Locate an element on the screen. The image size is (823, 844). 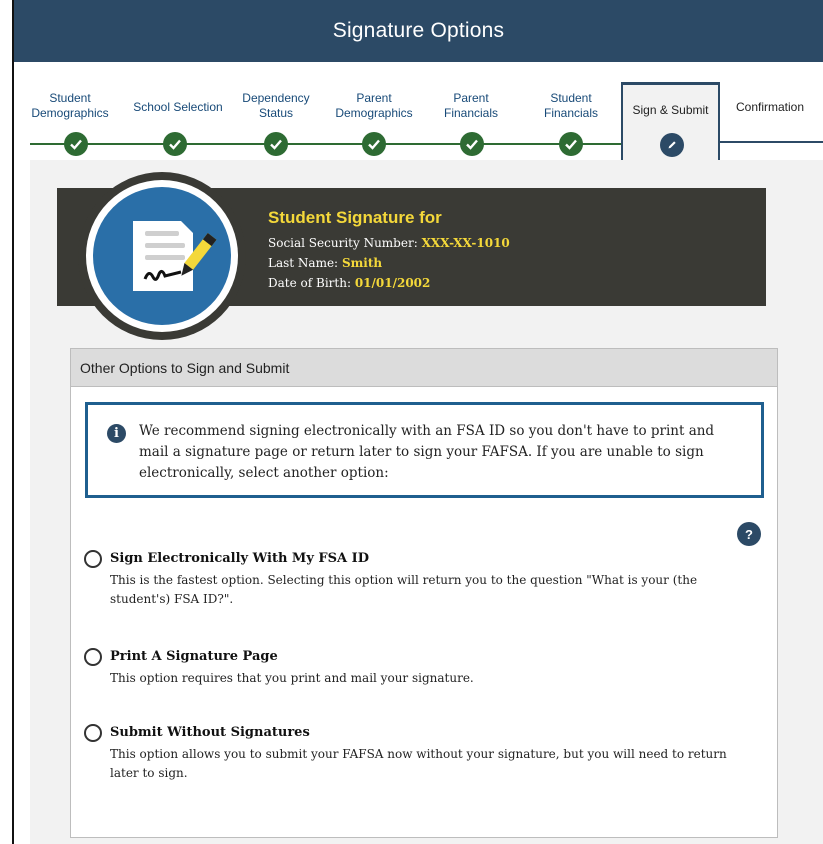
step-sign-submit: Sign & Submit is located at coordinates (670, 122).